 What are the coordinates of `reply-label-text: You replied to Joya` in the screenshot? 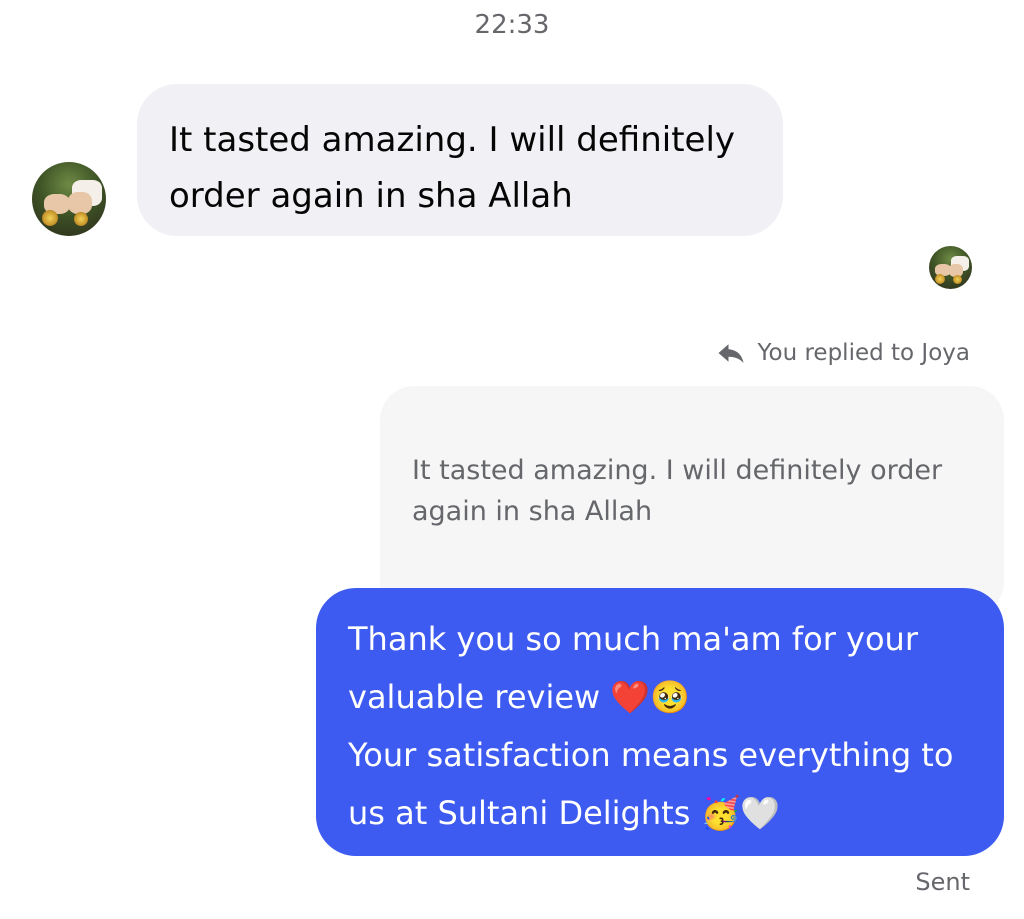 It's located at (863, 353).